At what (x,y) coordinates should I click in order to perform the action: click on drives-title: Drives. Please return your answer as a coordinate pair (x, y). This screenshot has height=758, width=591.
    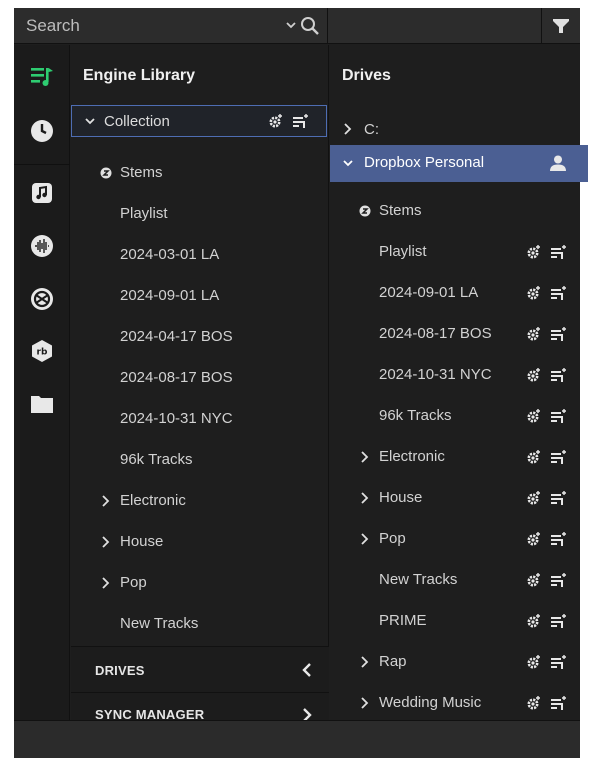
    Looking at the image, I should click on (366, 75).